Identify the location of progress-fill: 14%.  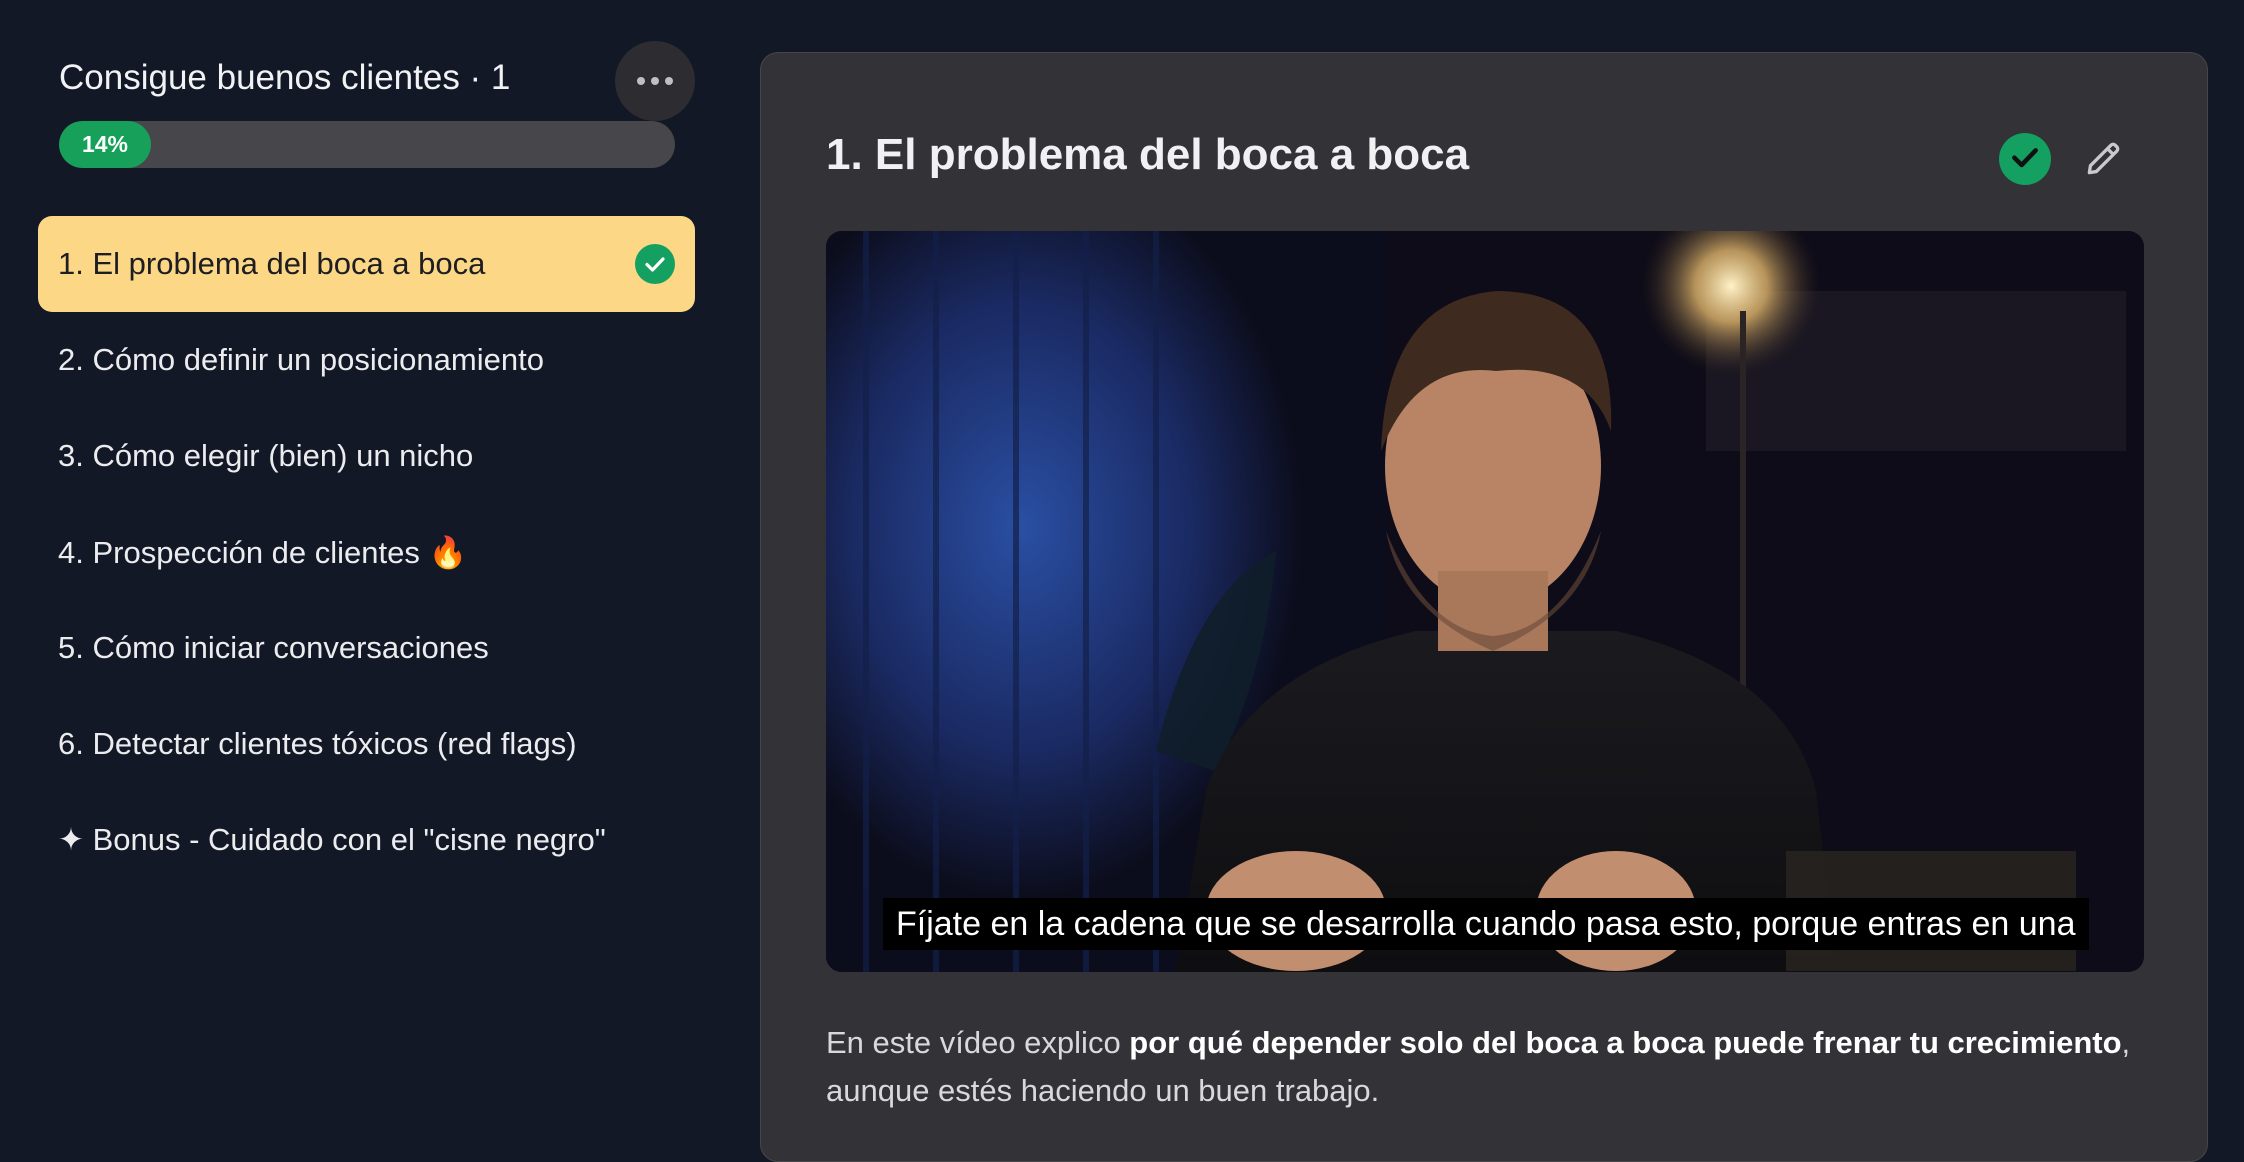
(105, 144).